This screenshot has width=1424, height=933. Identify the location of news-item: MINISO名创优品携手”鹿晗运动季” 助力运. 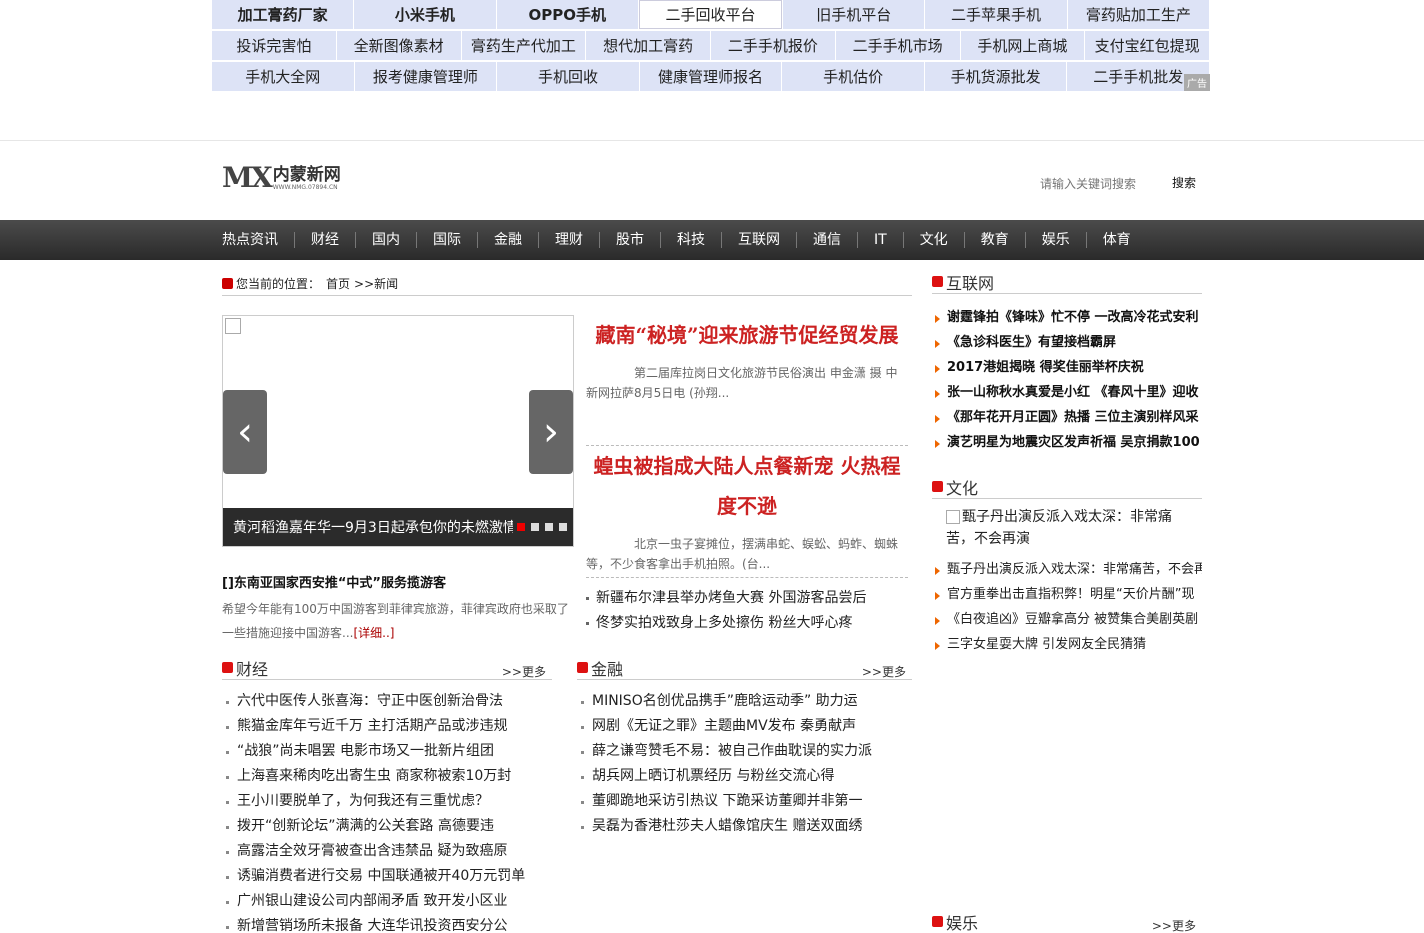
(744, 701).